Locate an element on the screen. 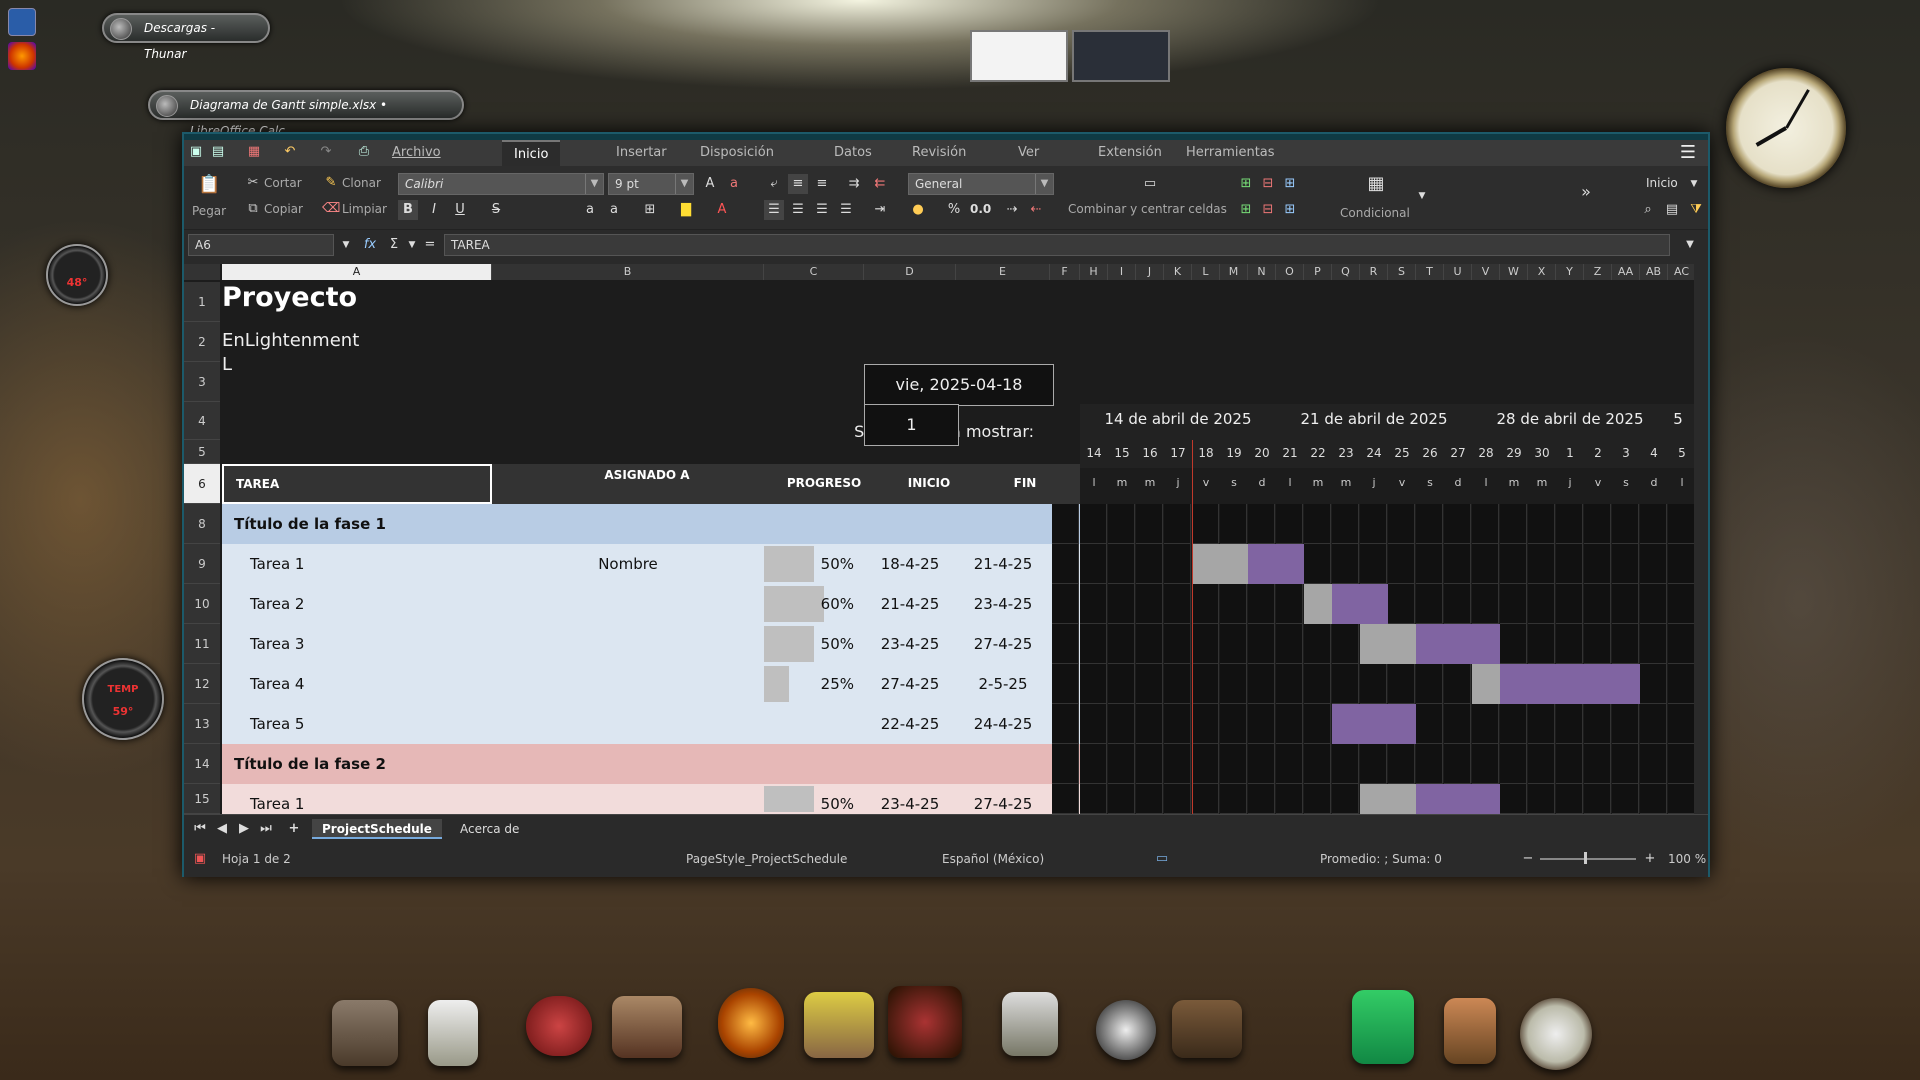 The image size is (1920, 1080). day-number: 25 is located at coordinates (1402, 453).